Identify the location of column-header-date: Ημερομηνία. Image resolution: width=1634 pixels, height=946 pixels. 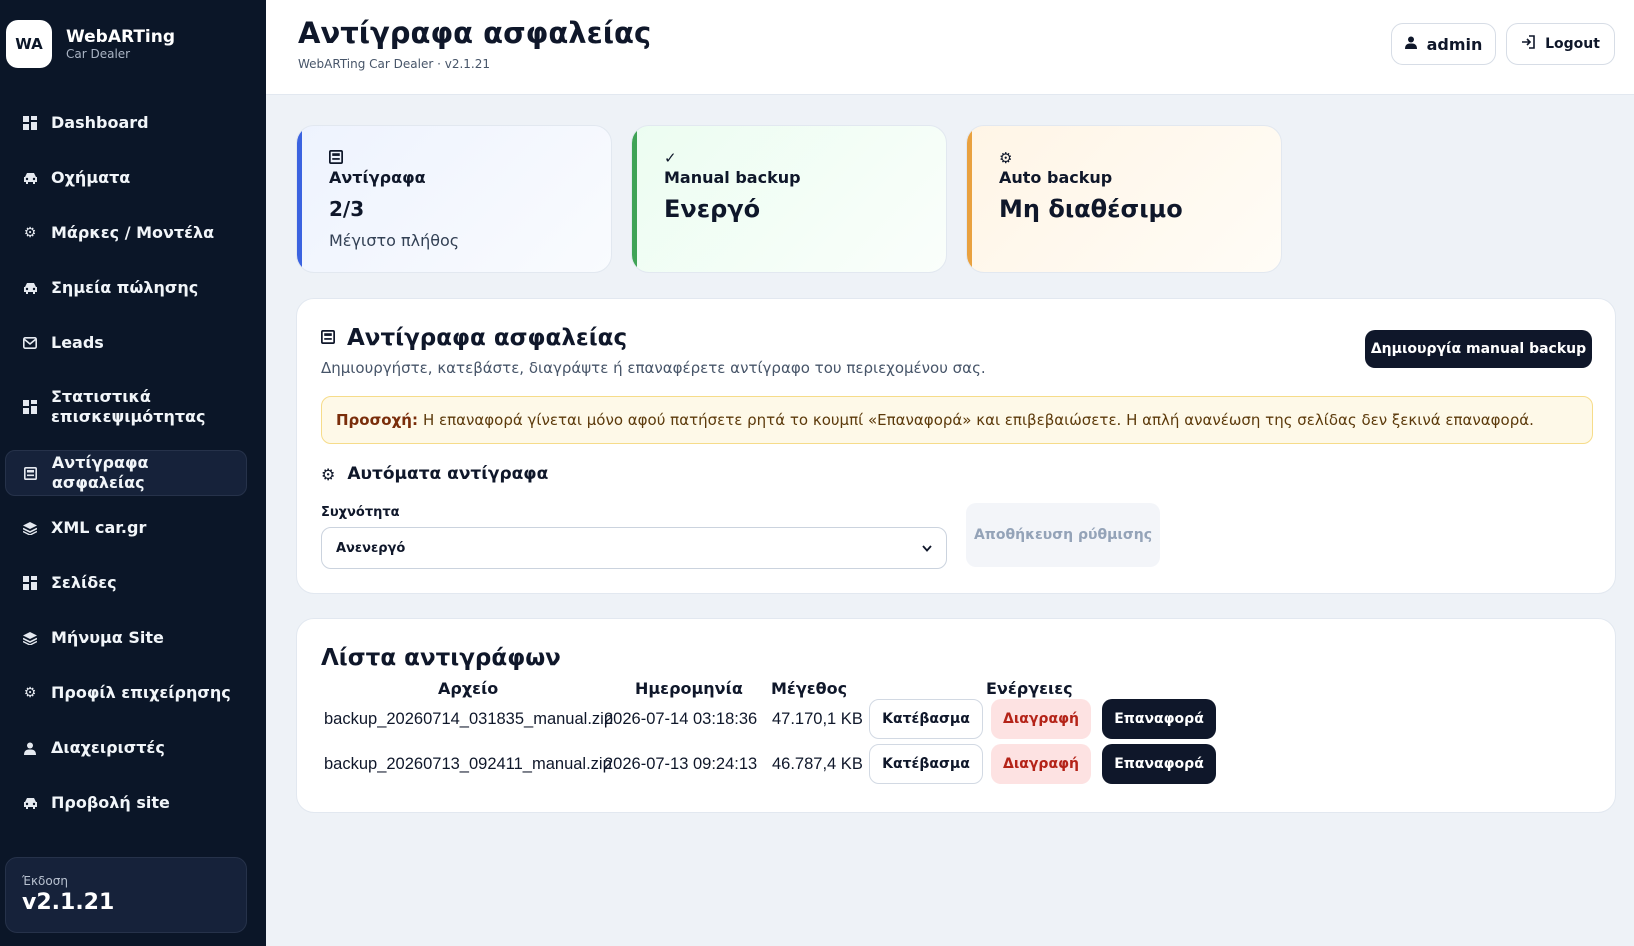
(689, 688).